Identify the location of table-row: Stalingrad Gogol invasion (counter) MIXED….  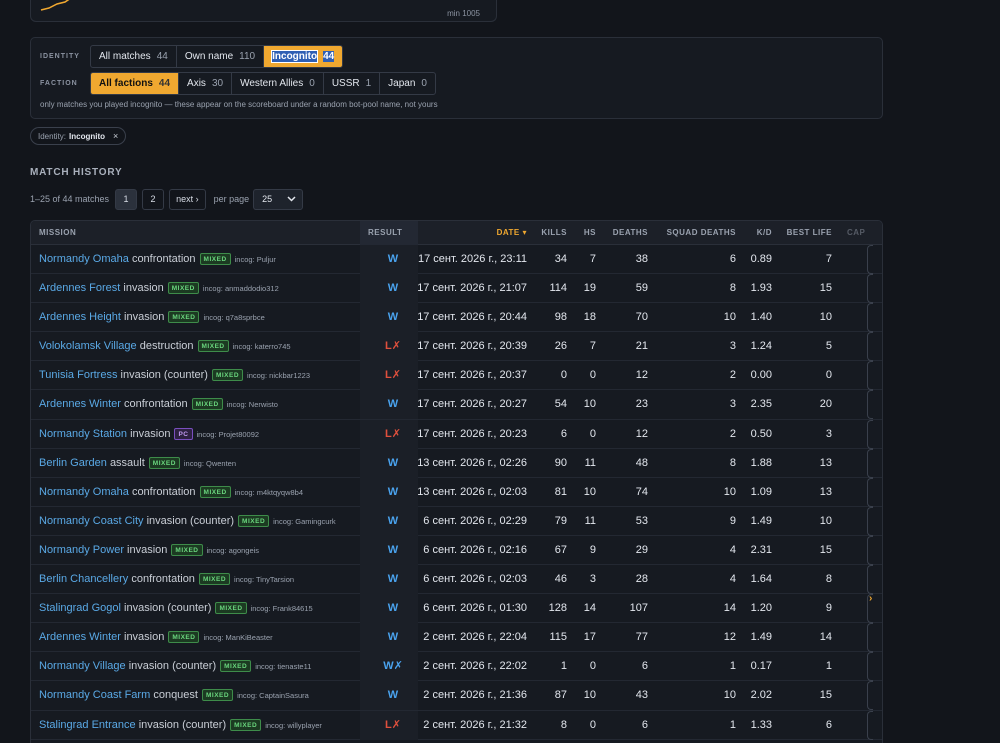
(456, 609).